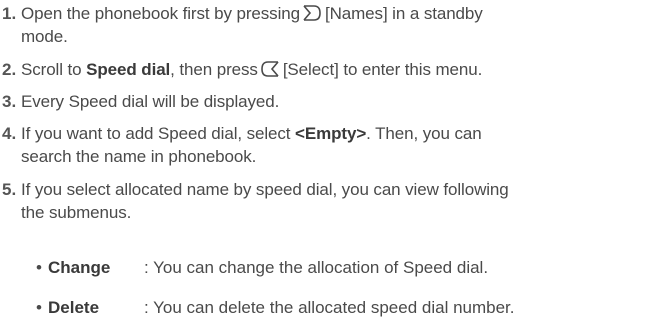  What do you see at coordinates (76, 212) in the screenshot?
I see `step-text-continued: the submenus.` at bounding box center [76, 212].